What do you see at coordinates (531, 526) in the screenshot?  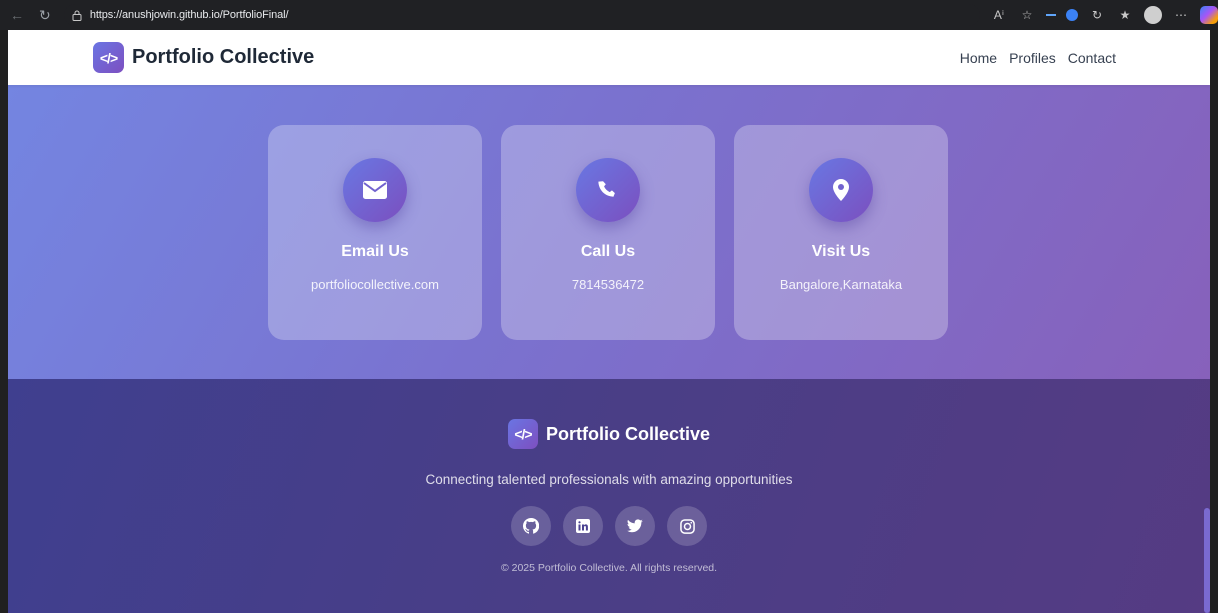 I see `github-icon` at bounding box center [531, 526].